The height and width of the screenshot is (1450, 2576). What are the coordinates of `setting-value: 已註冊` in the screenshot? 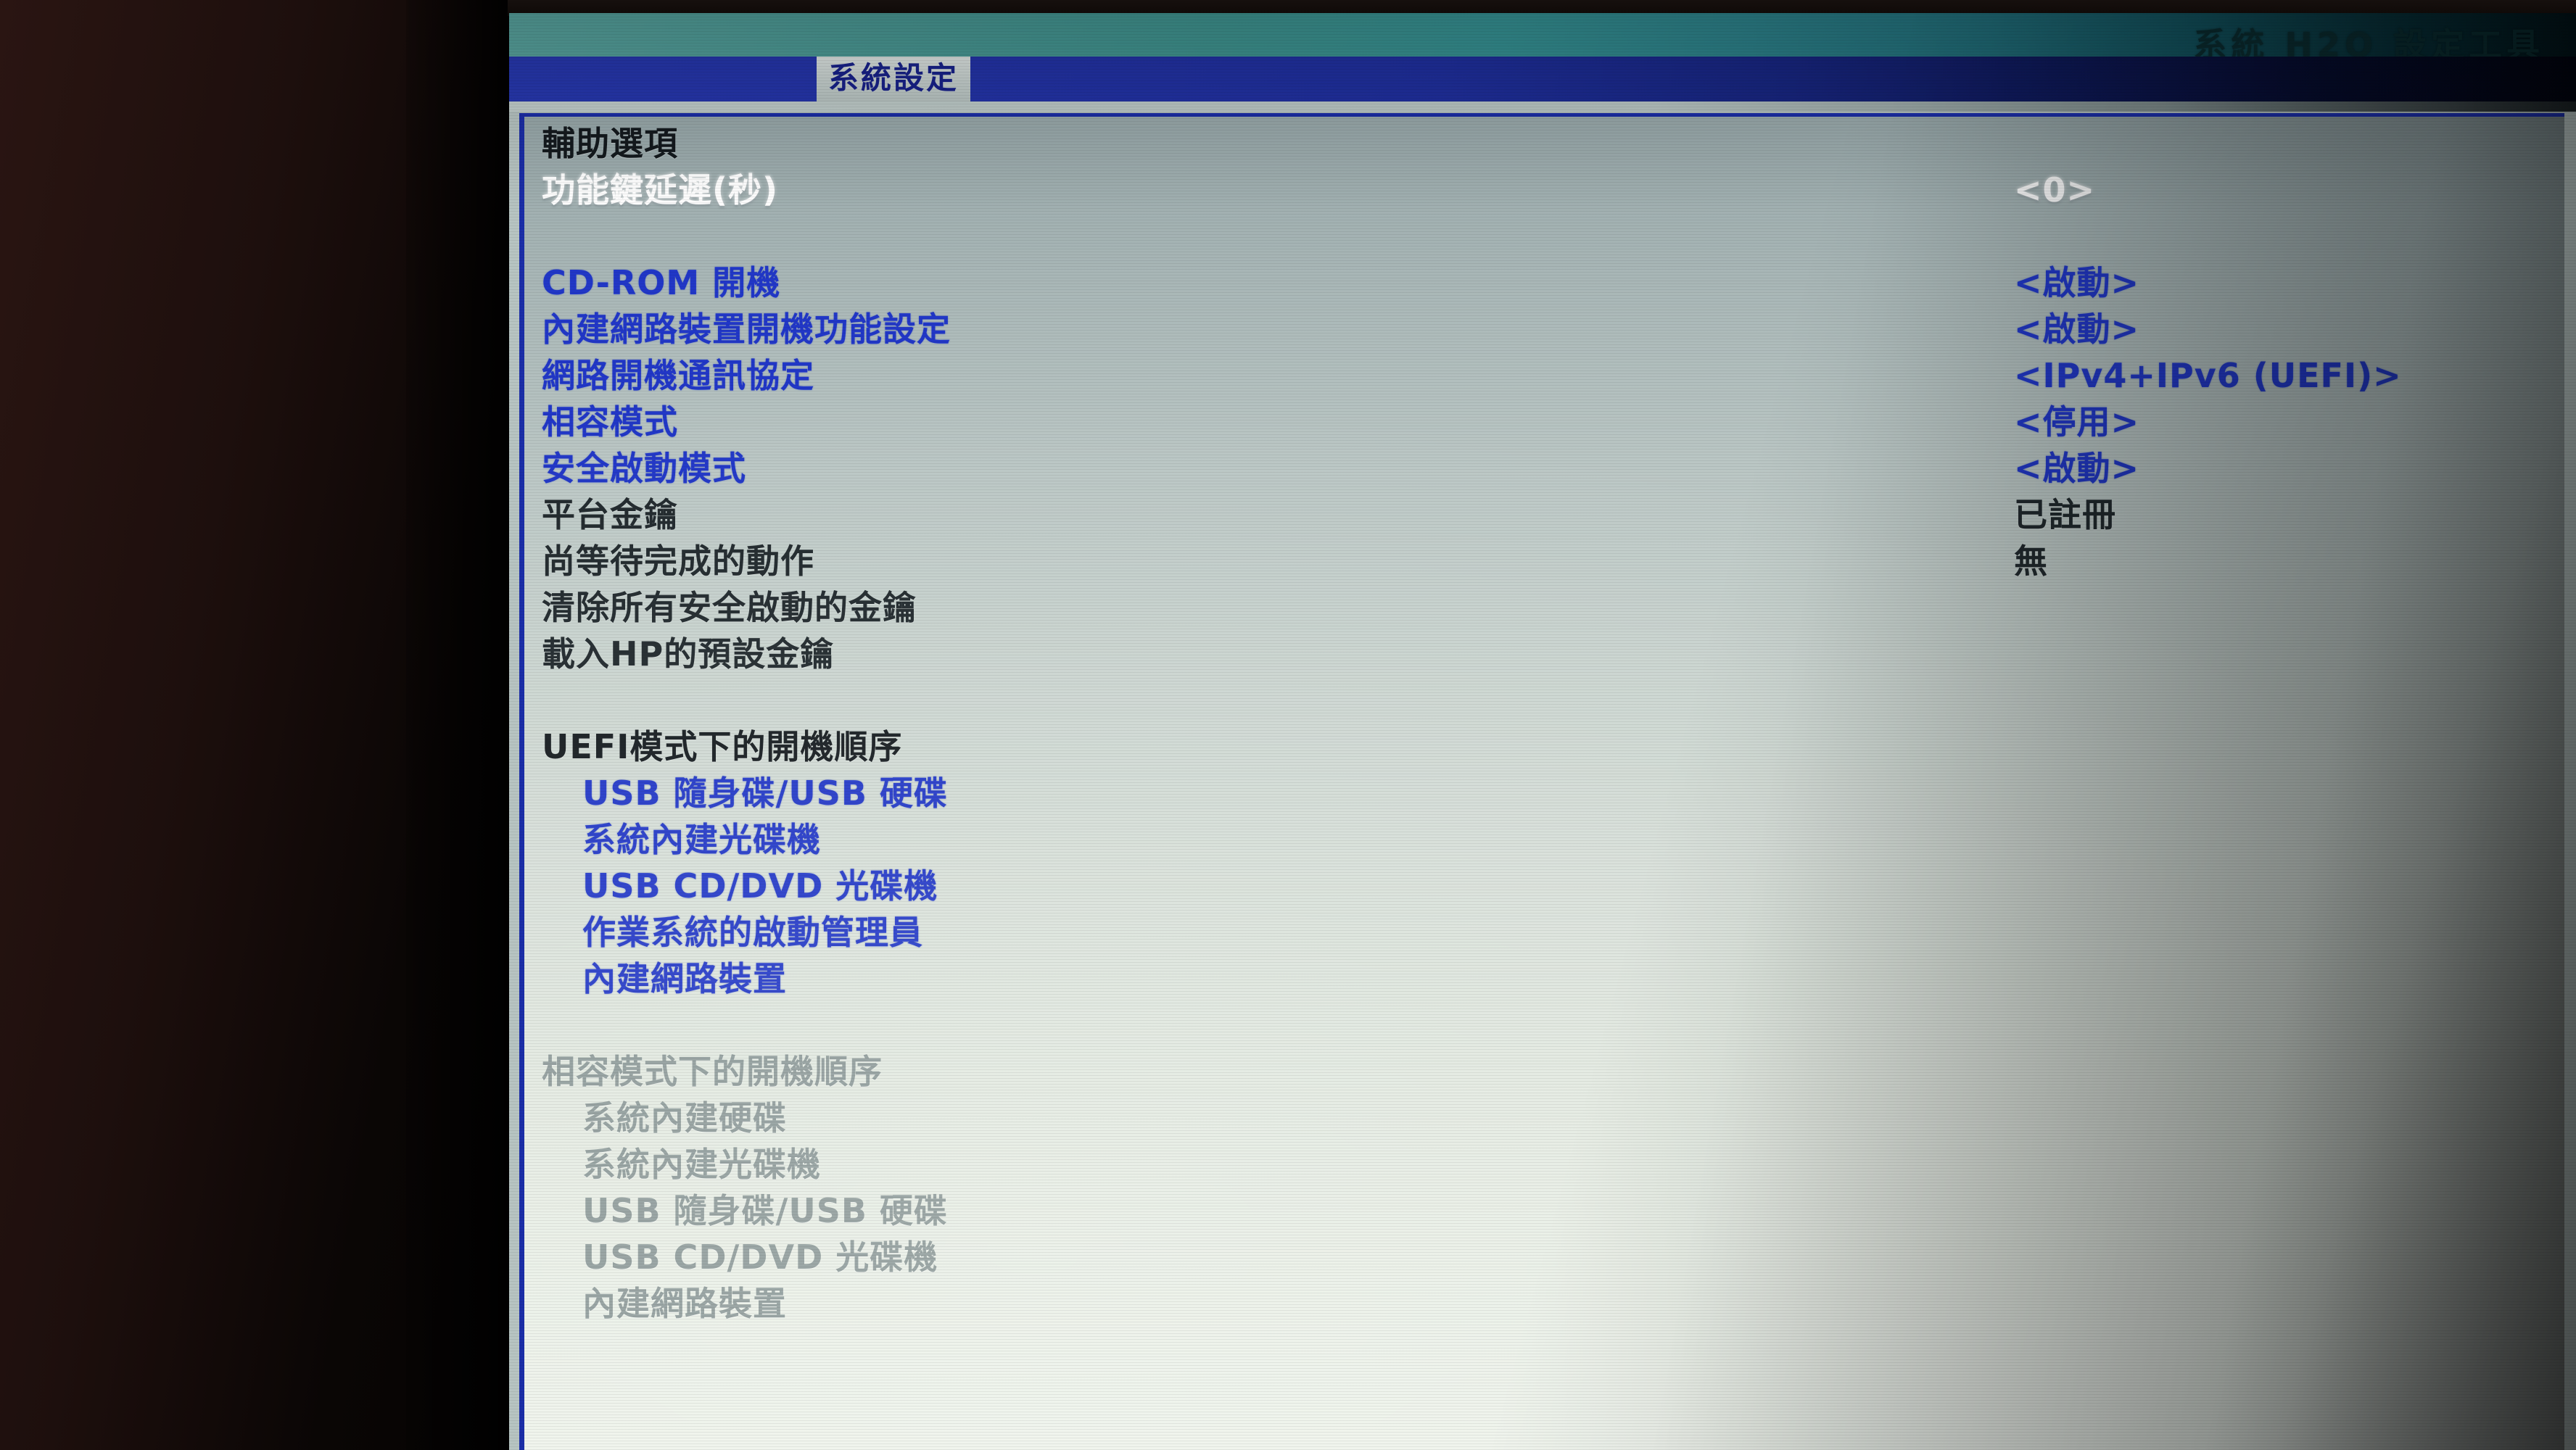 It's located at (2065, 514).